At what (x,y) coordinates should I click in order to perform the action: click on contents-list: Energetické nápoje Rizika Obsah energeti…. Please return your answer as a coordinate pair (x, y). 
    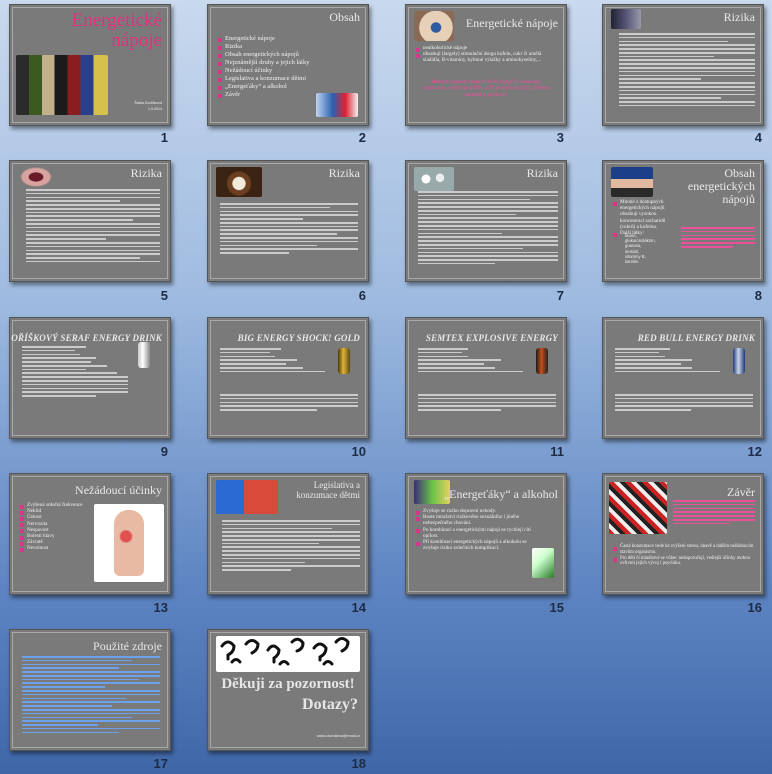
    Looking at the image, I should click on (289, 67).